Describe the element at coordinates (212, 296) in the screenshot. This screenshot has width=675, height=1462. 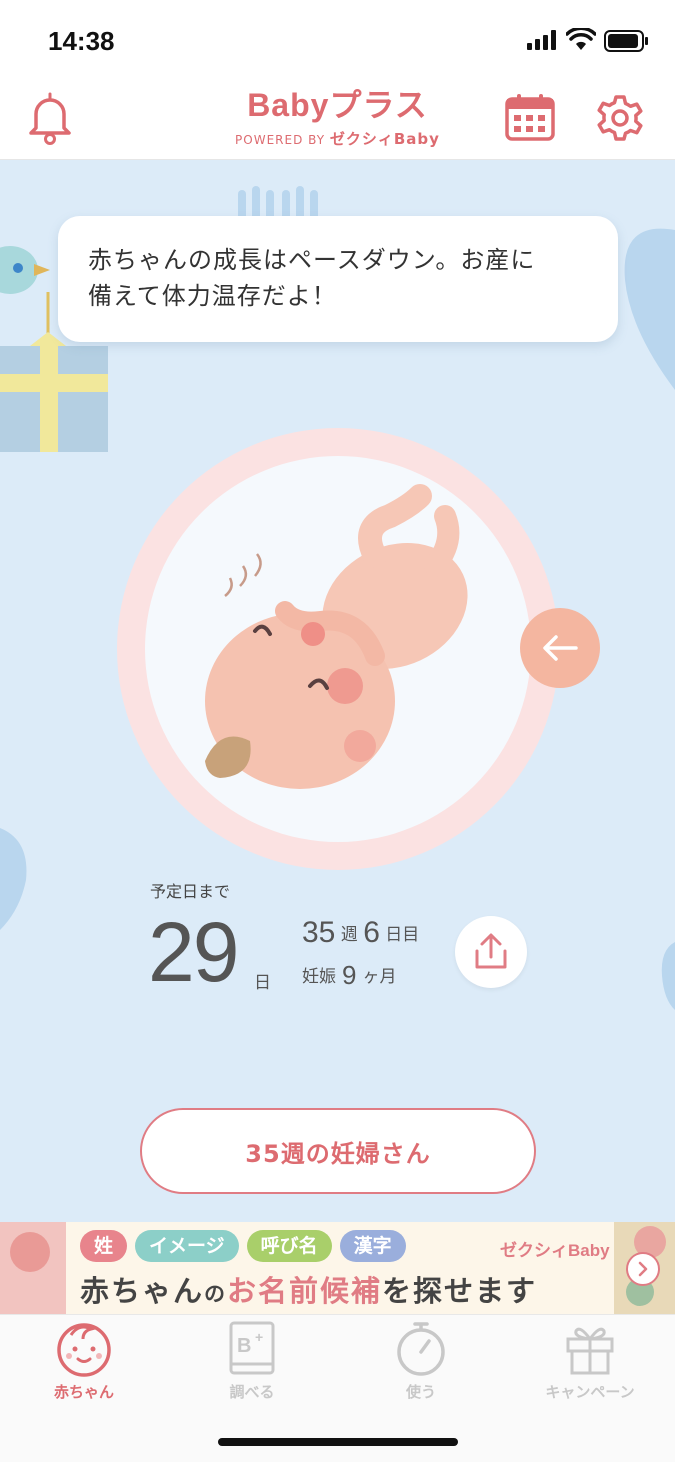
I see `growth-message-line2: 備えて体力温存だよ！` at that location.